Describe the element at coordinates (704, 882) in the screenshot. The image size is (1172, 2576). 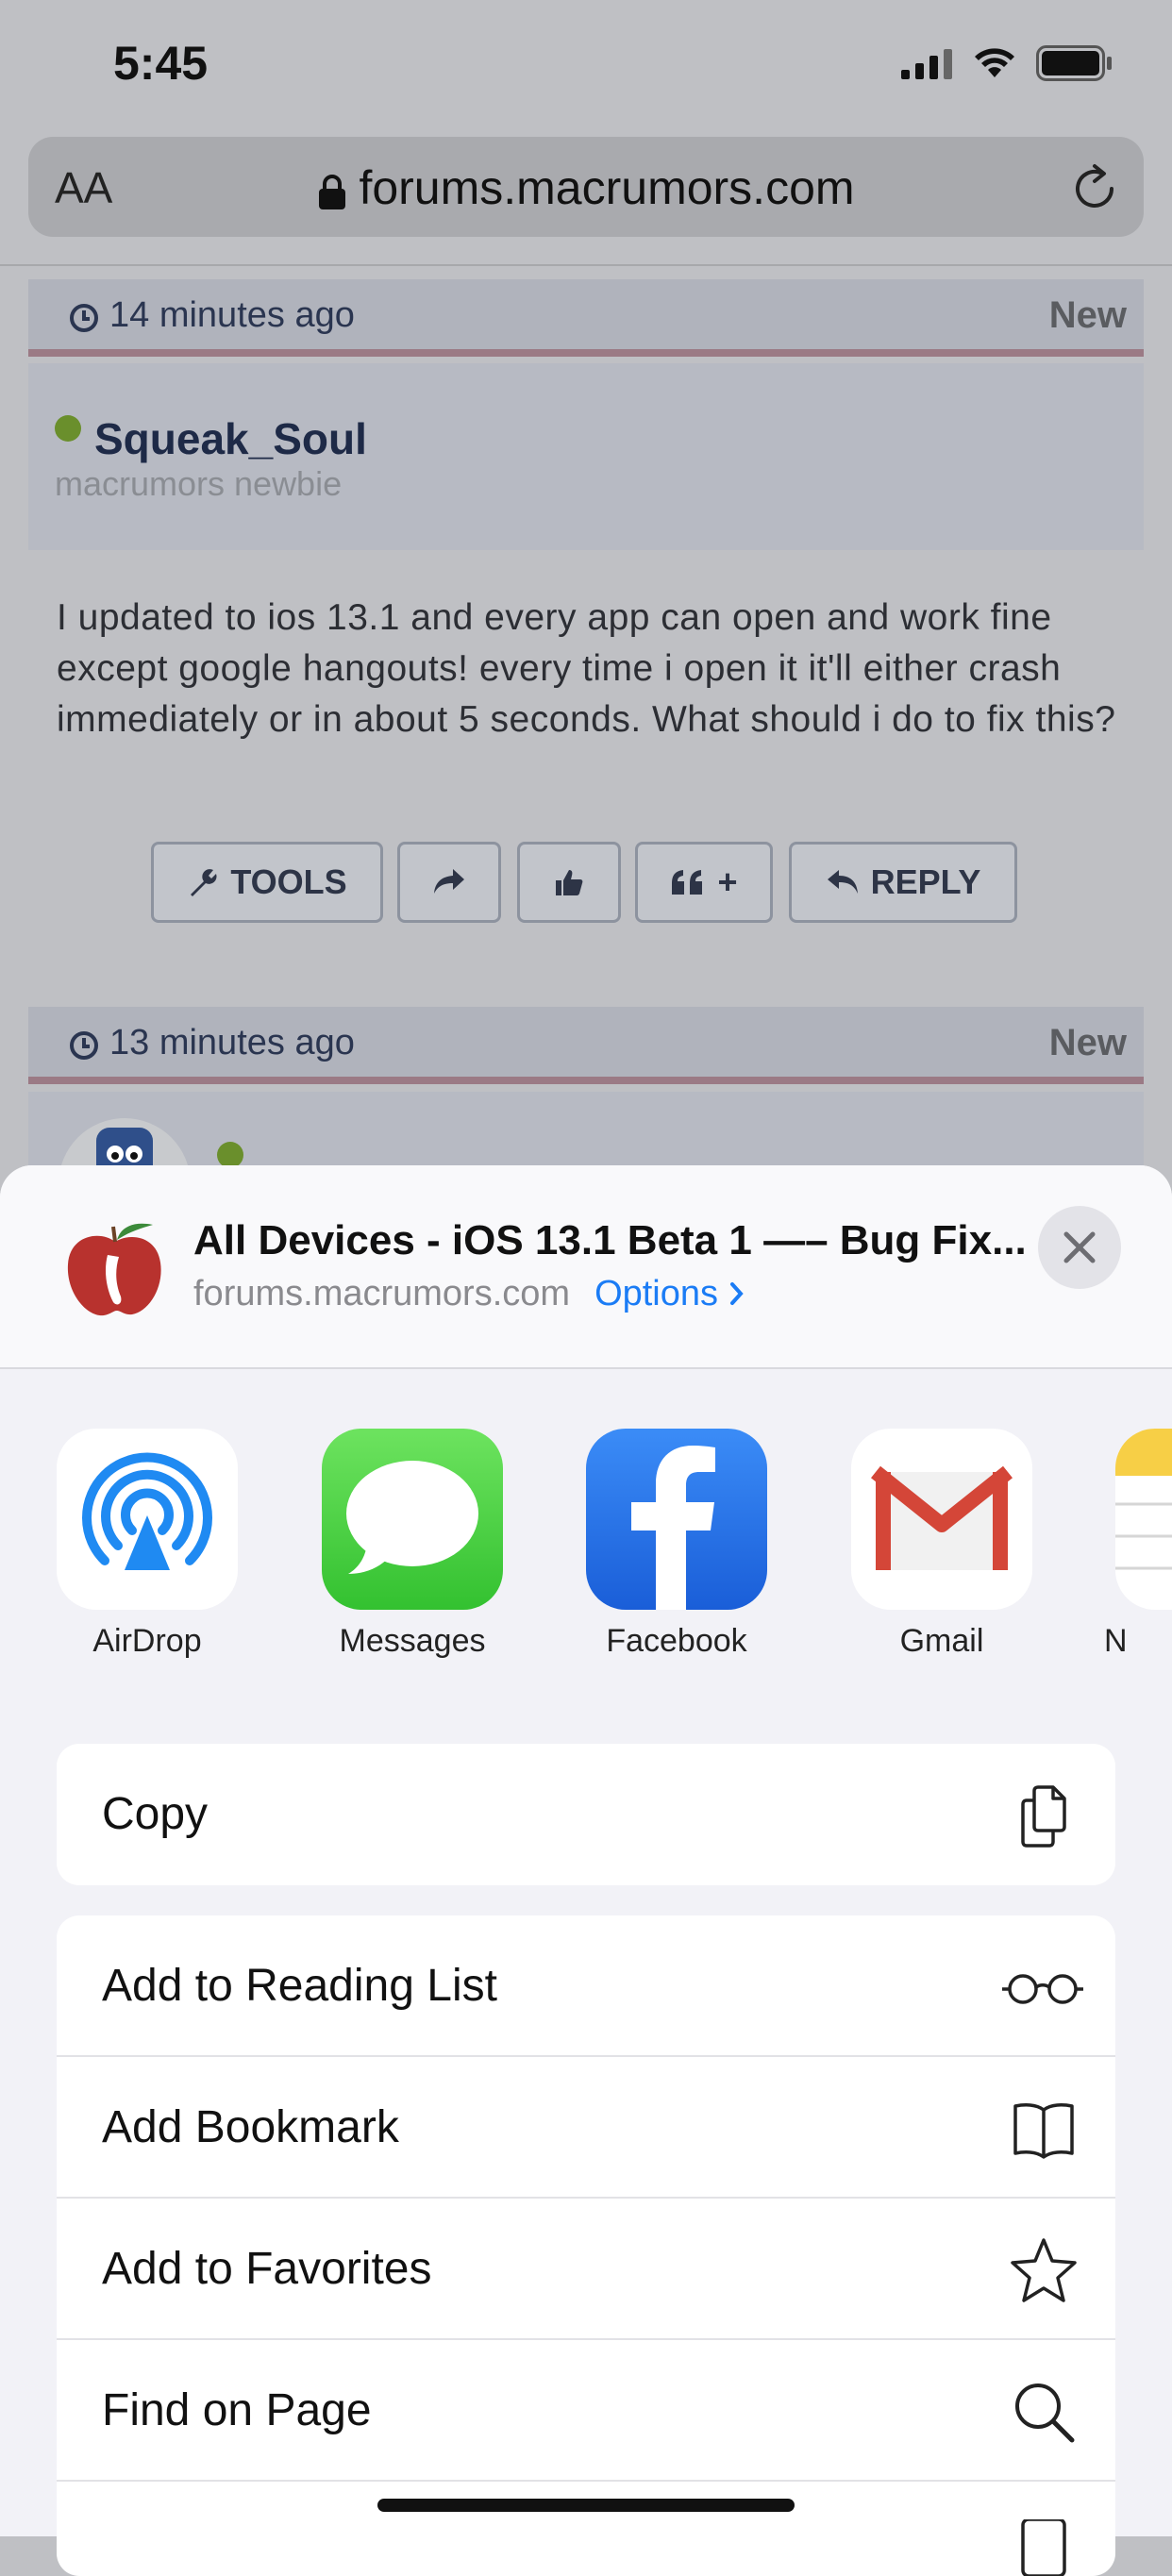
I see `multi-quote-button: +` at that location.